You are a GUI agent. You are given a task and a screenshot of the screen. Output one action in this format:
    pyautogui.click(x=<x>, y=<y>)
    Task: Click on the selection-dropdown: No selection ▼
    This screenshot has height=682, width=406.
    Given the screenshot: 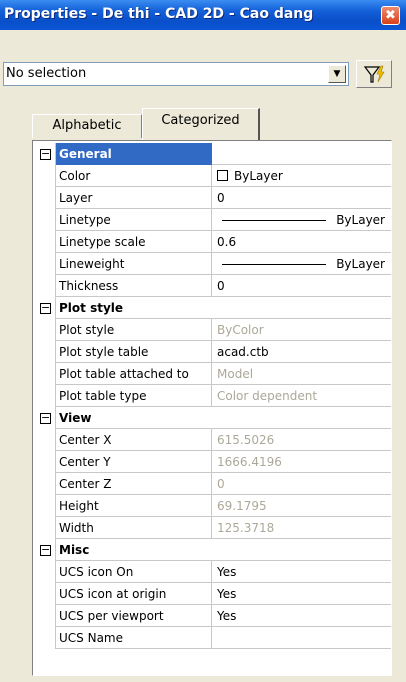 What is the action you would take?
    pyautogui.click(x=176, y=74)
    